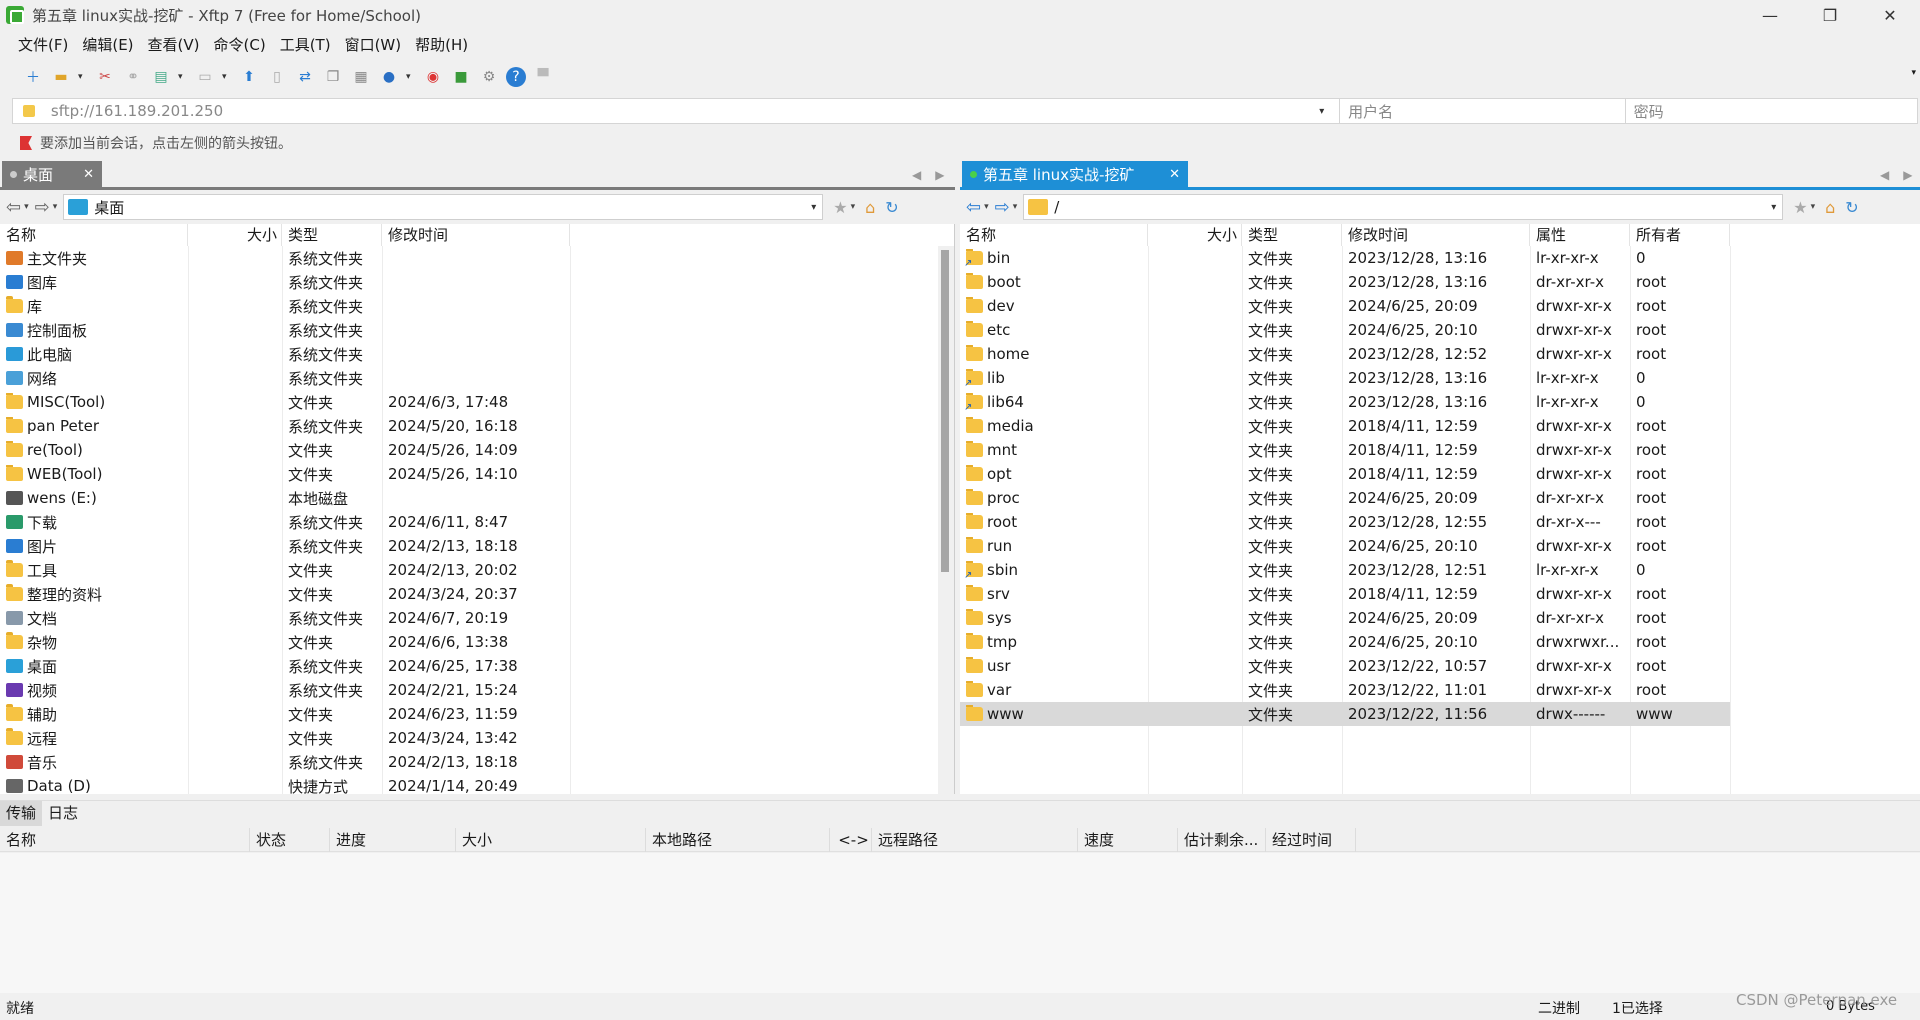 This screenshot has height=1020, width=1920. I want to click on disconnect-icon: ✂, so click(105, 77).